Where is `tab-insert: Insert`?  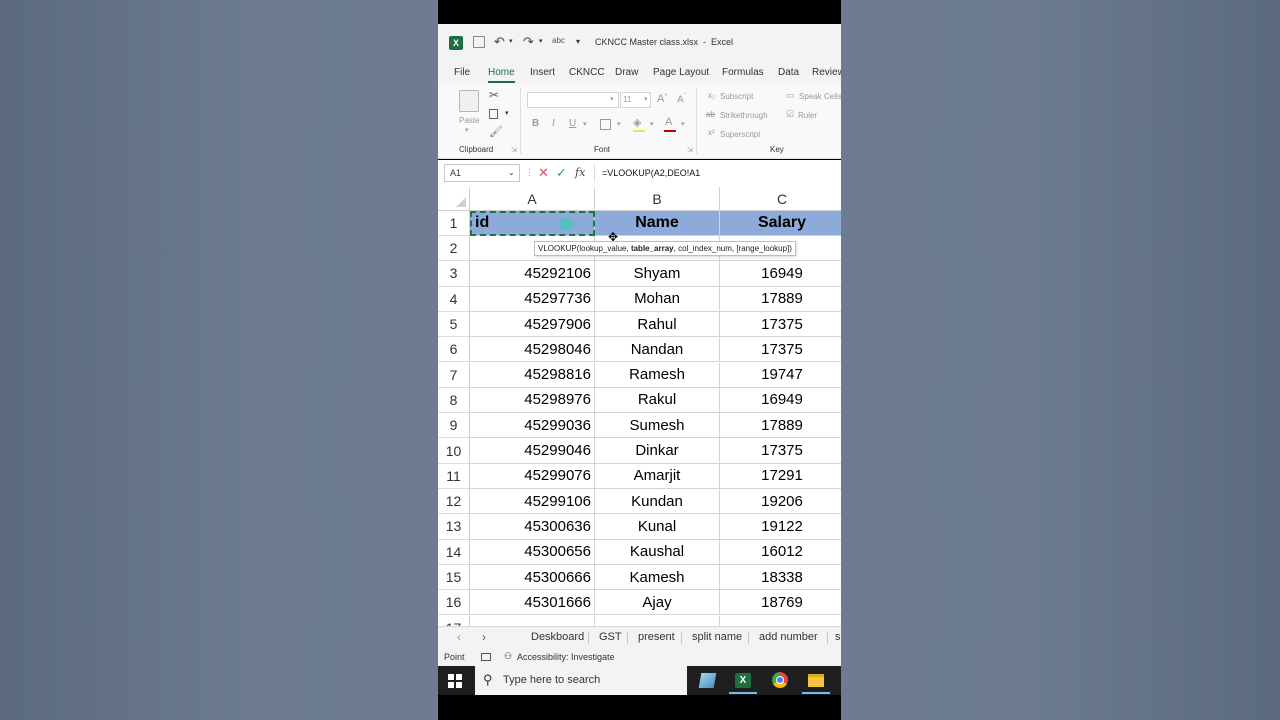 tab-insert: Insert is located at coordinates (542, 72).